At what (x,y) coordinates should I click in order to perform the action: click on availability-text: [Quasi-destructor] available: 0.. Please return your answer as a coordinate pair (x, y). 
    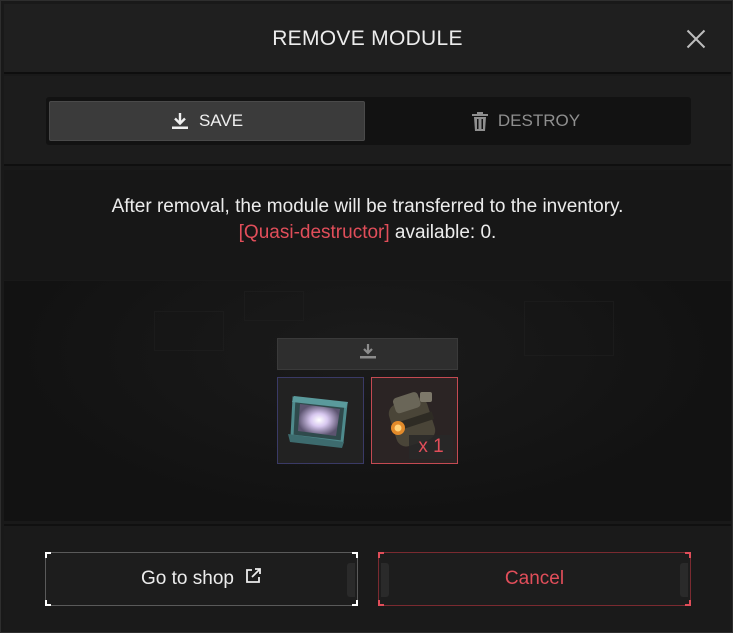
    Looking at the image, I should click on (367, 233).